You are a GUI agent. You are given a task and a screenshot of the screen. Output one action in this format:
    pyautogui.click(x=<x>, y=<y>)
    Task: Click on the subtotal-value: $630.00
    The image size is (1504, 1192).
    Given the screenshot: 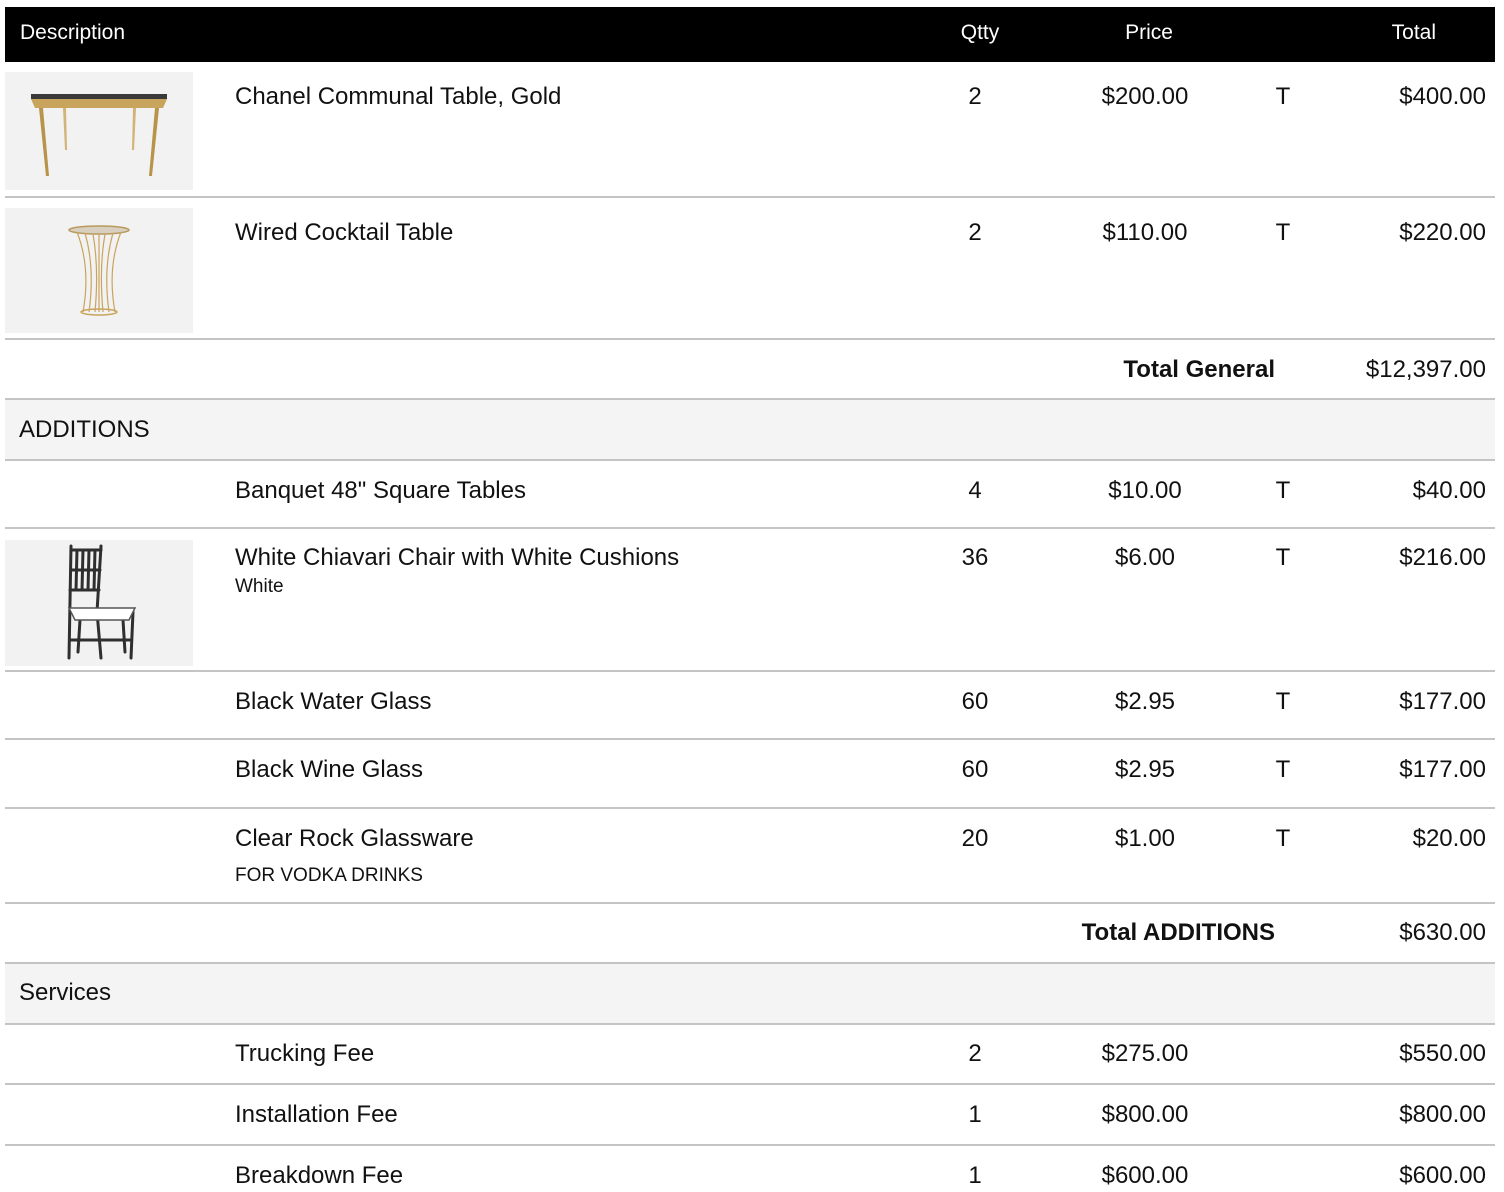 What is the action you would take?
    pyautogui.click(x=1442, y=932)
    